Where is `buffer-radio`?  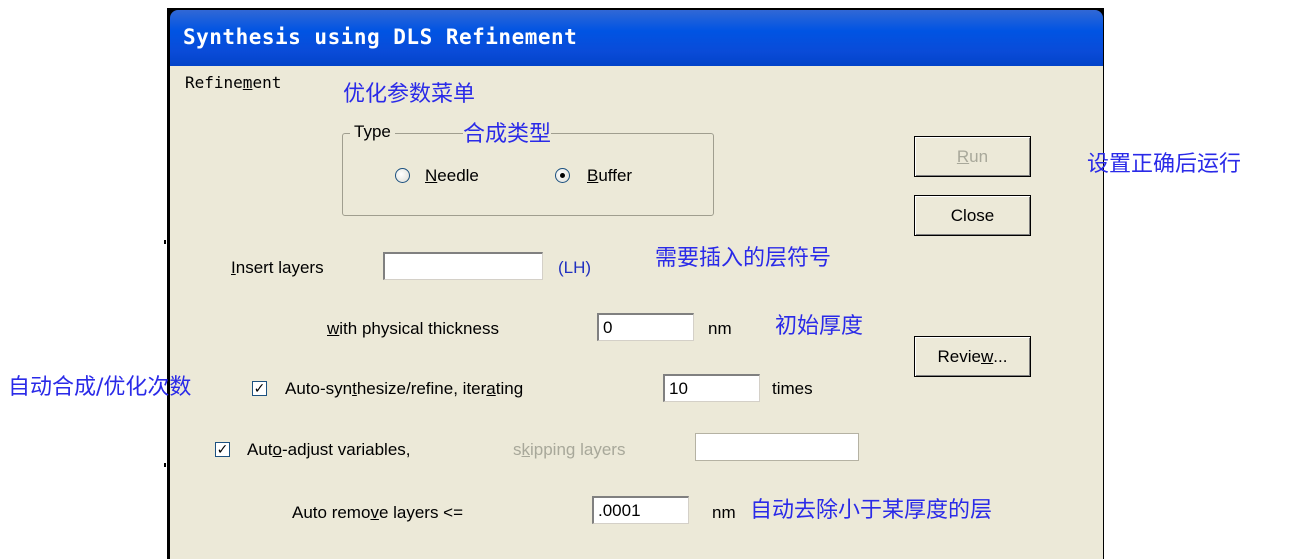
buffer-radio is located at coordinates (562, 175).